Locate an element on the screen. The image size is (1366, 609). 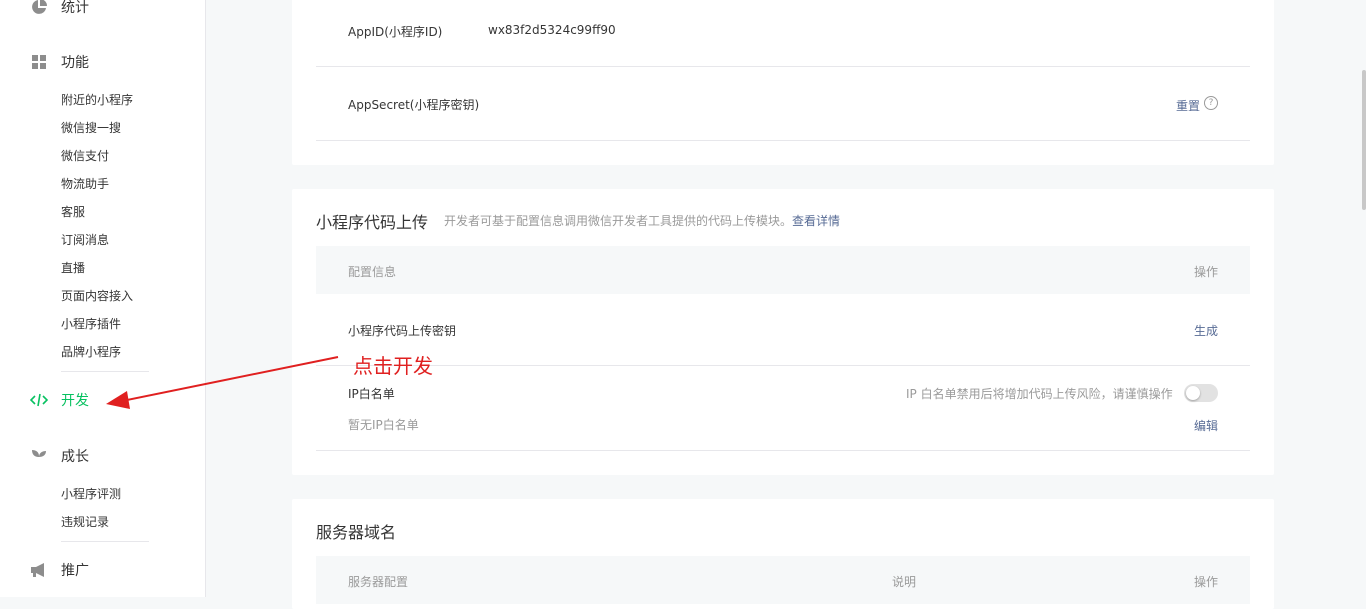
scrollbar-thumb is located at coordinates (1364, 140).